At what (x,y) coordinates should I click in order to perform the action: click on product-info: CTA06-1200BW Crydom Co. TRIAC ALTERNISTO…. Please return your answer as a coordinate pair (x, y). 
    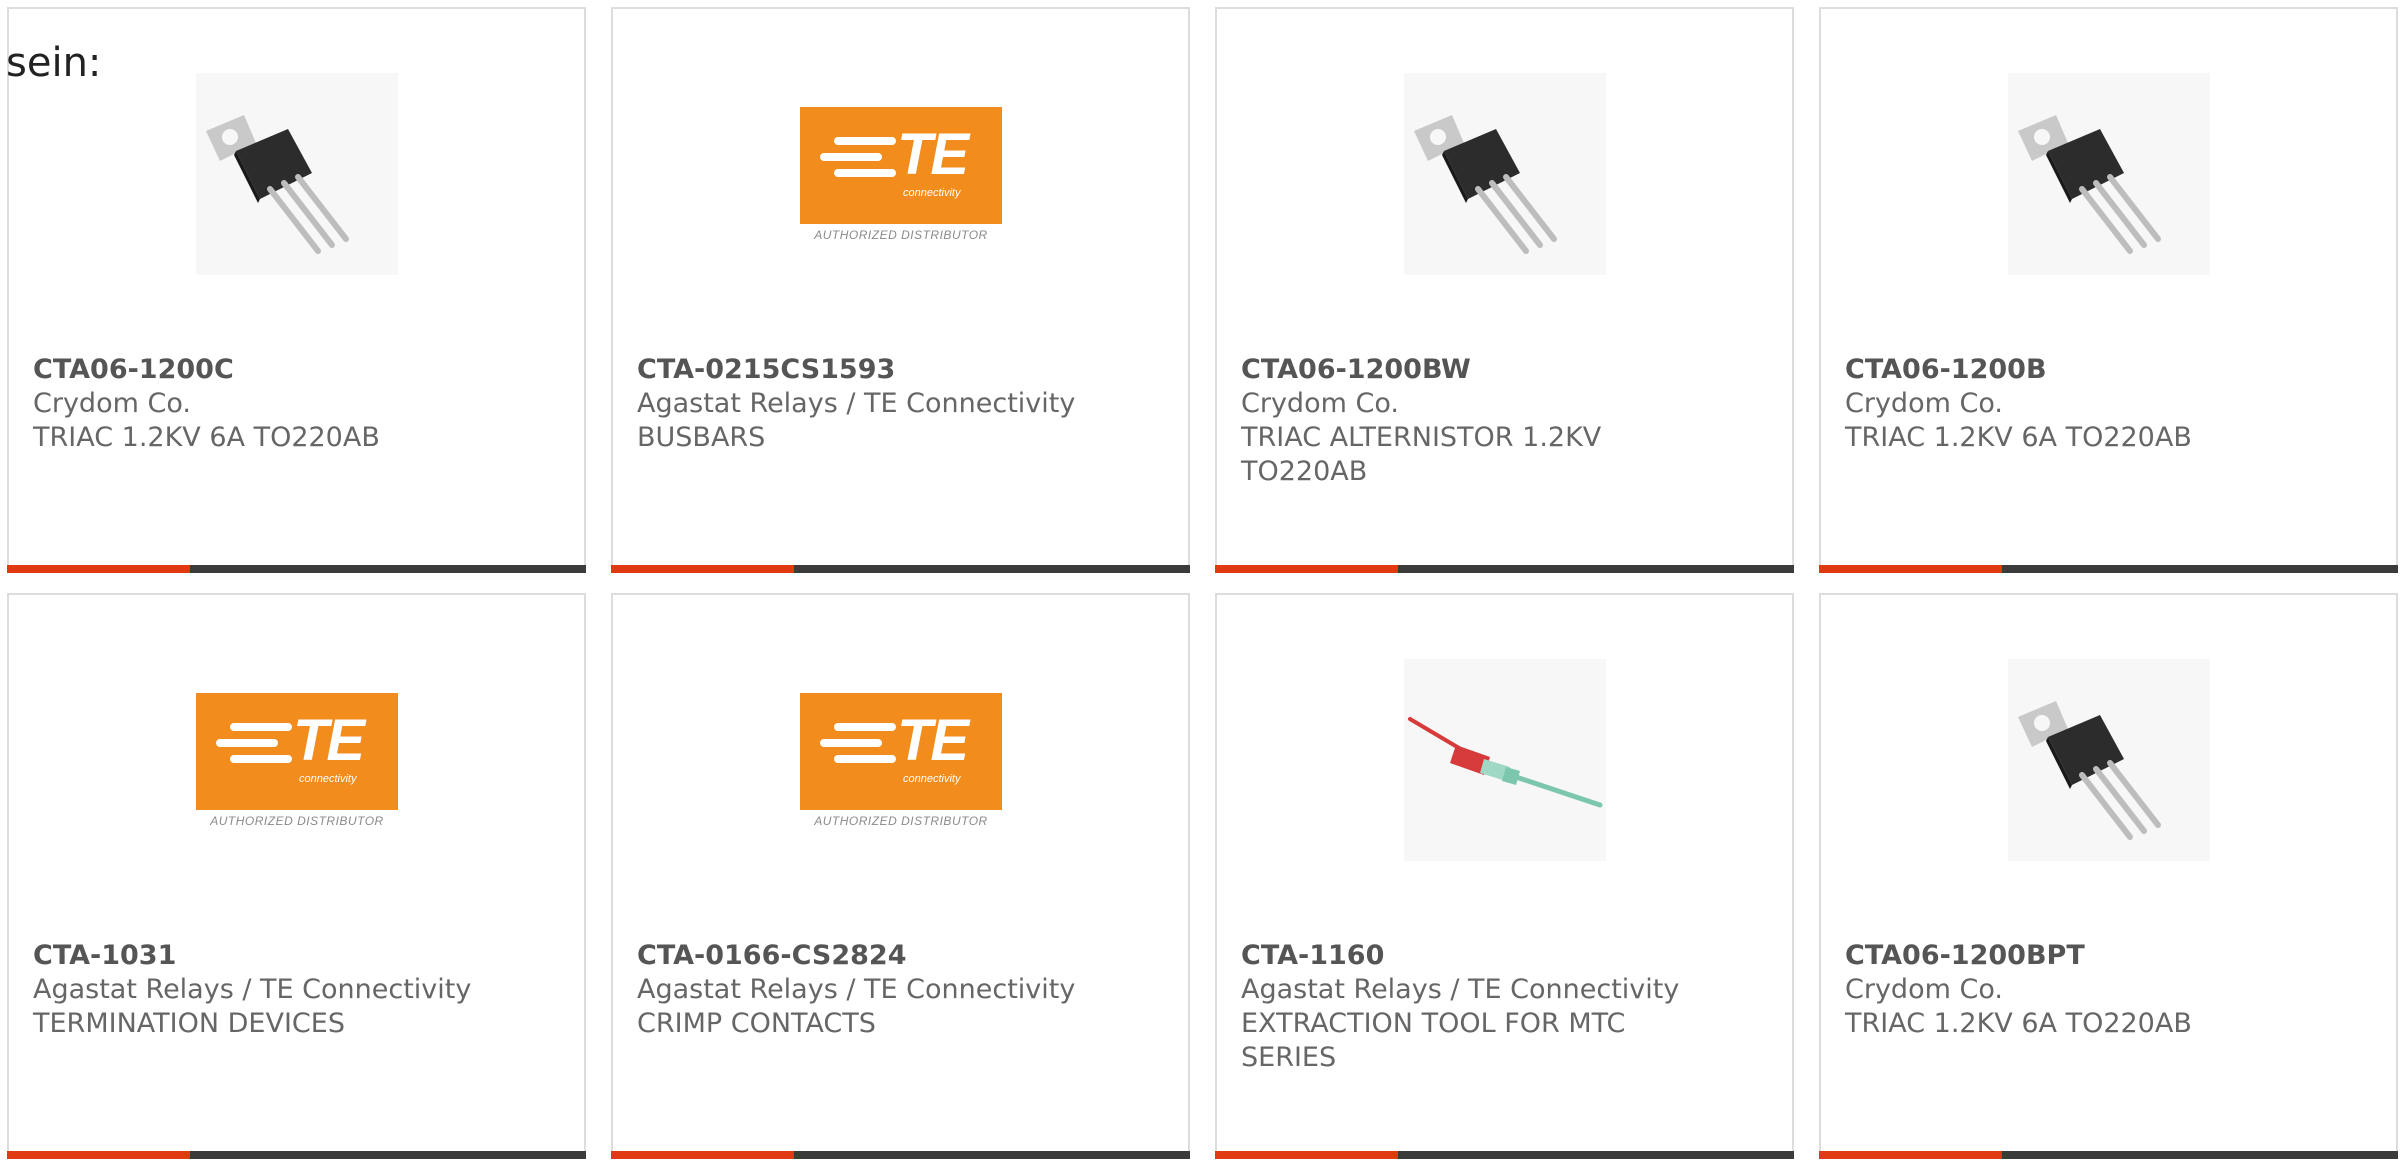
    Looking at the image, I should click on (1504, 421).